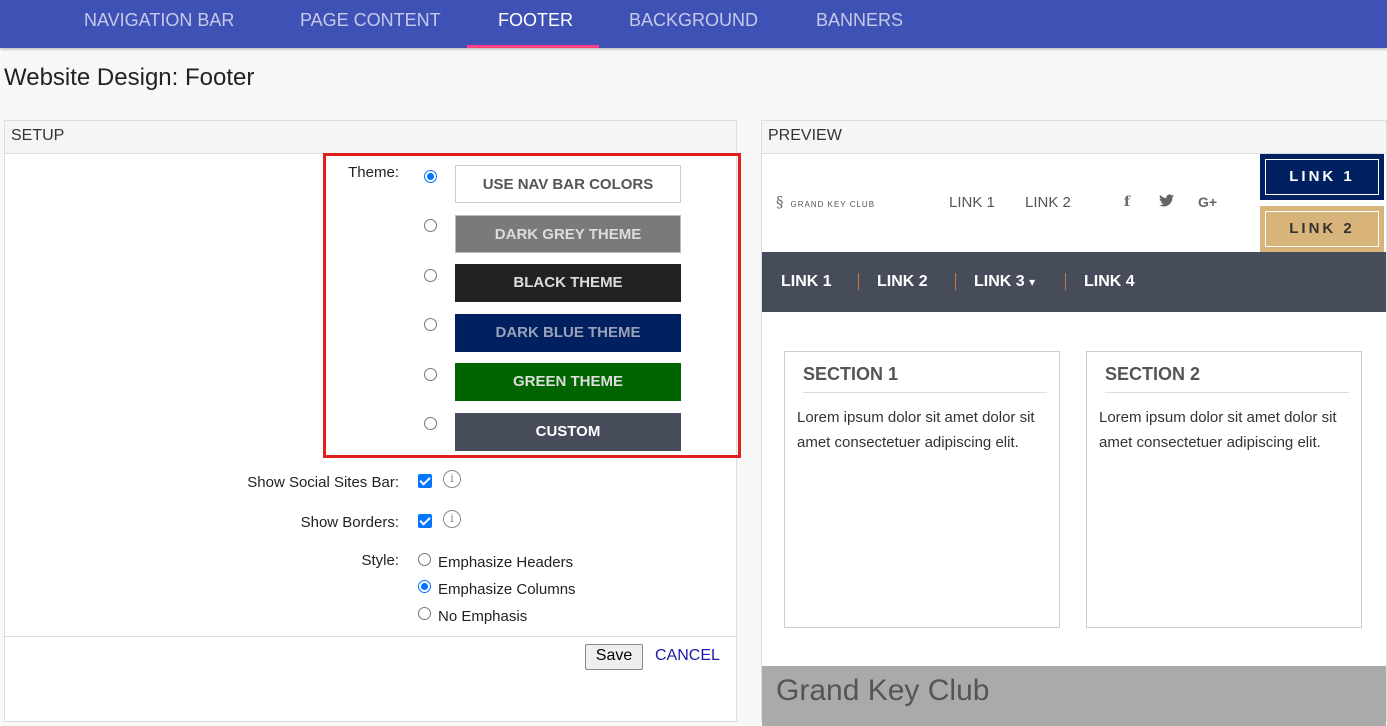 The height and width of the screenshot is (726, 1387). Describe the element at coordinates (1127, 202) in the screenshot. I see `facebook-icon: f` at that location.